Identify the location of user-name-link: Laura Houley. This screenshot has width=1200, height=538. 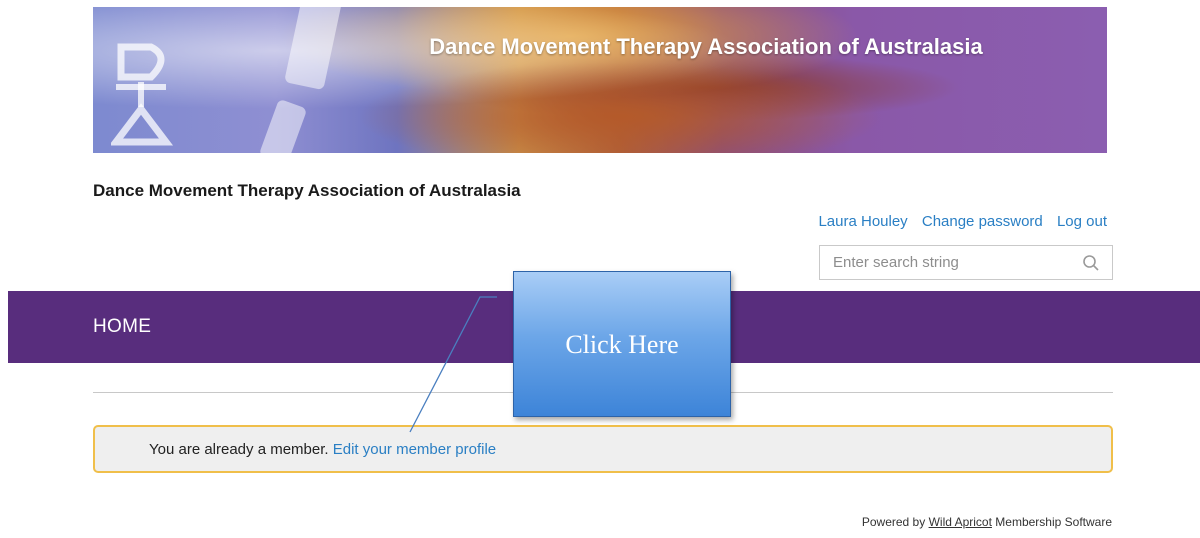
(862, 221).